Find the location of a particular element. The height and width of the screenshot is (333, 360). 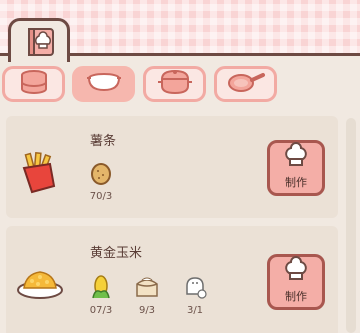

ingredient-item: 9/3 is located at coordinates (147, 295).